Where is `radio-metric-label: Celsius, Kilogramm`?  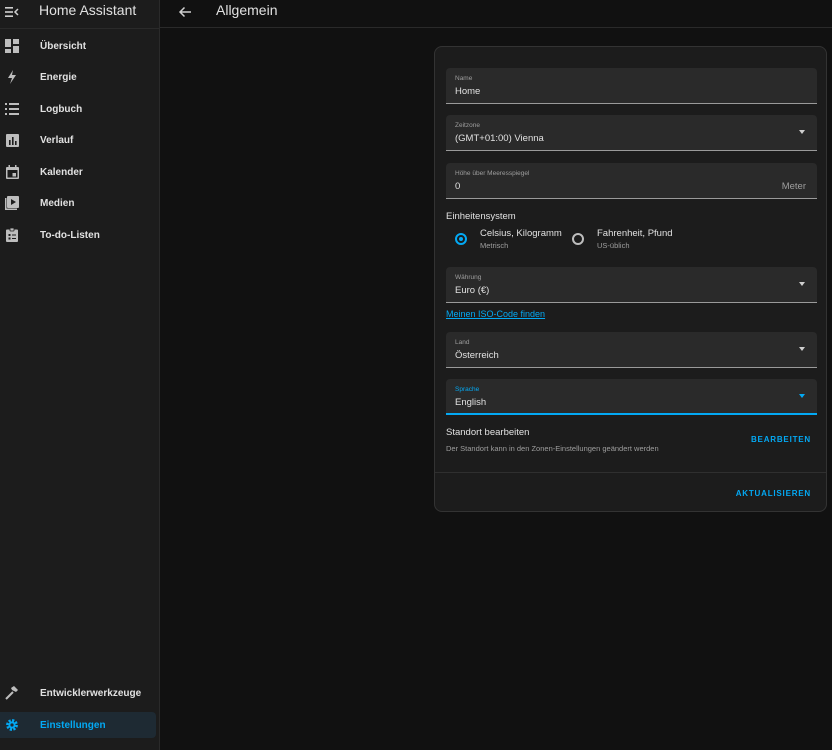
radio-metric-label: Celsius, Kilogramm is located at coordinates (521, 233).